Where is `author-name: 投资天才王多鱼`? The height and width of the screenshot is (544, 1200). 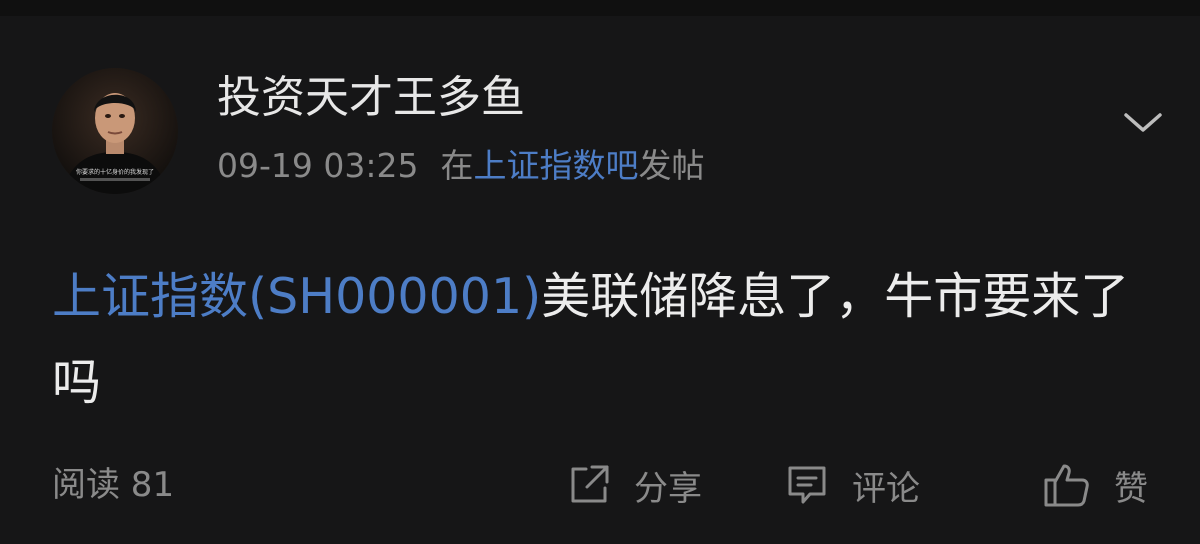 author-name: 投资天才王多鱼 is located at coordinates (371, 98).